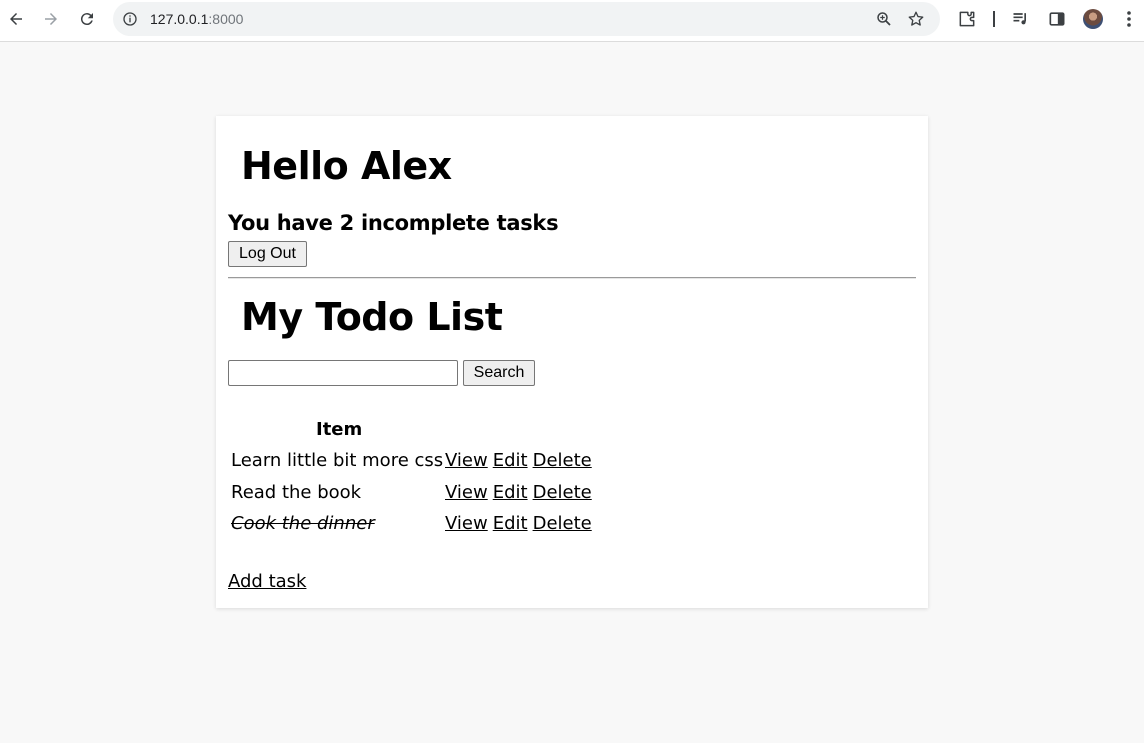 Image resolution: width=1144 pixels, height=743 pixels. I want to click on greeting-heading: Hello Alex, so click(346, 166).